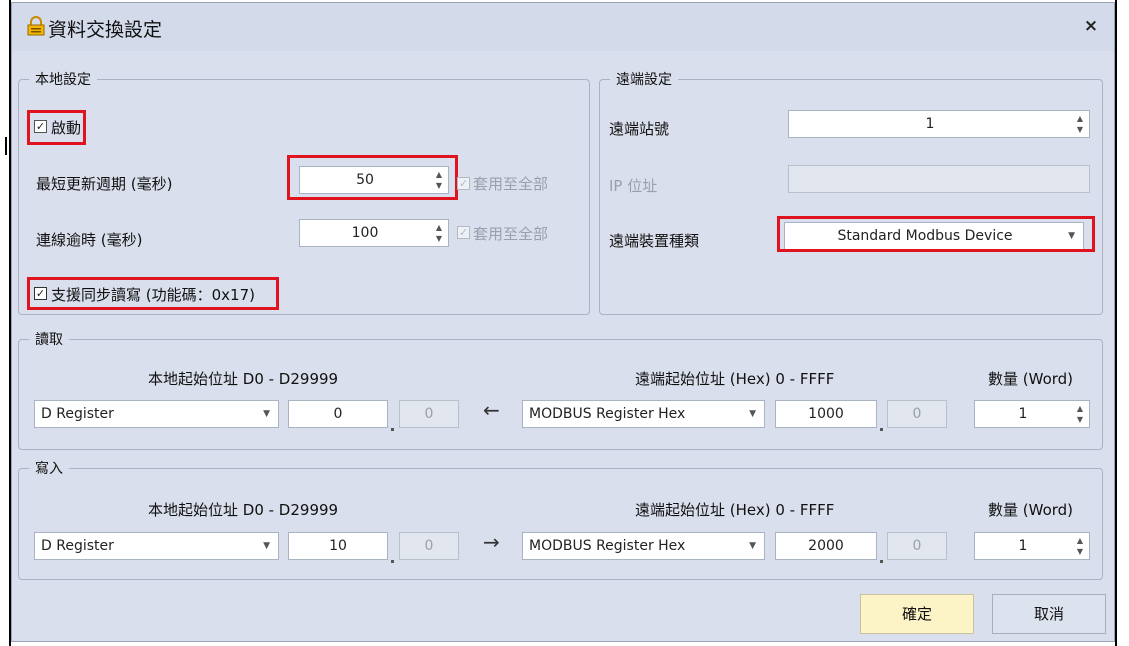 This screenshot has width=1129, height=646. Describe the element at coordinates (63, 80) in the screenshot. I see `local-settings-legend: 本地設定` at that location.